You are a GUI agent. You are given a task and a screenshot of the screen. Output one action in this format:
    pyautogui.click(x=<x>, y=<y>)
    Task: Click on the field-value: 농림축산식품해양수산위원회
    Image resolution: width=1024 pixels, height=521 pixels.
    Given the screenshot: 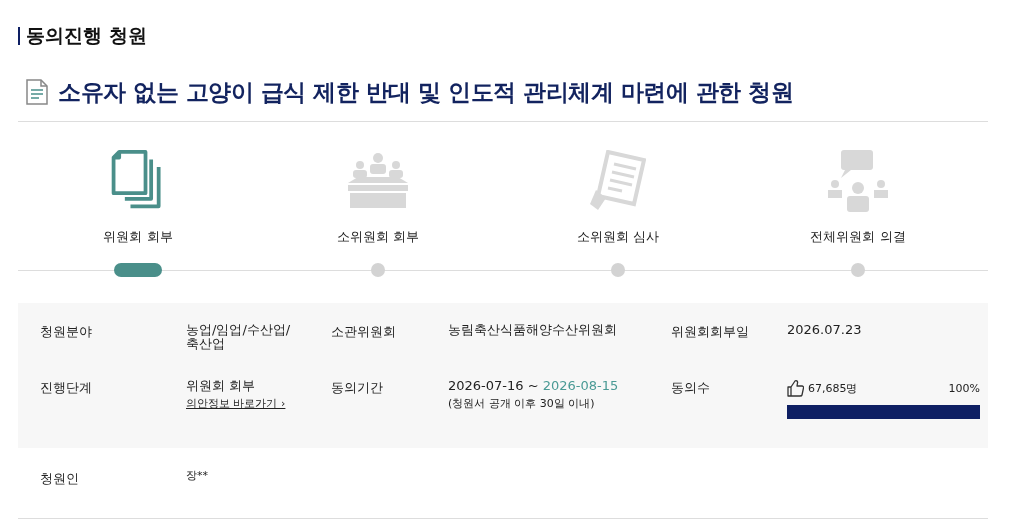 What is the action you would take?
    pyautogui.click(x=533, y=330)
    